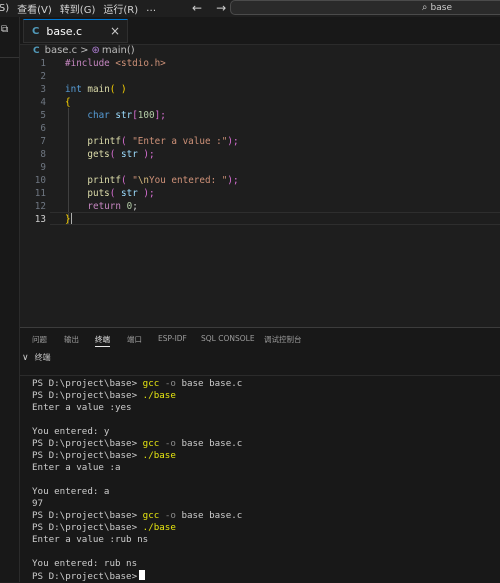  What do you see at coordinates (262, 504) in the screenshot?
I see `terminal-line: 97` at bounding box center [262, 504].